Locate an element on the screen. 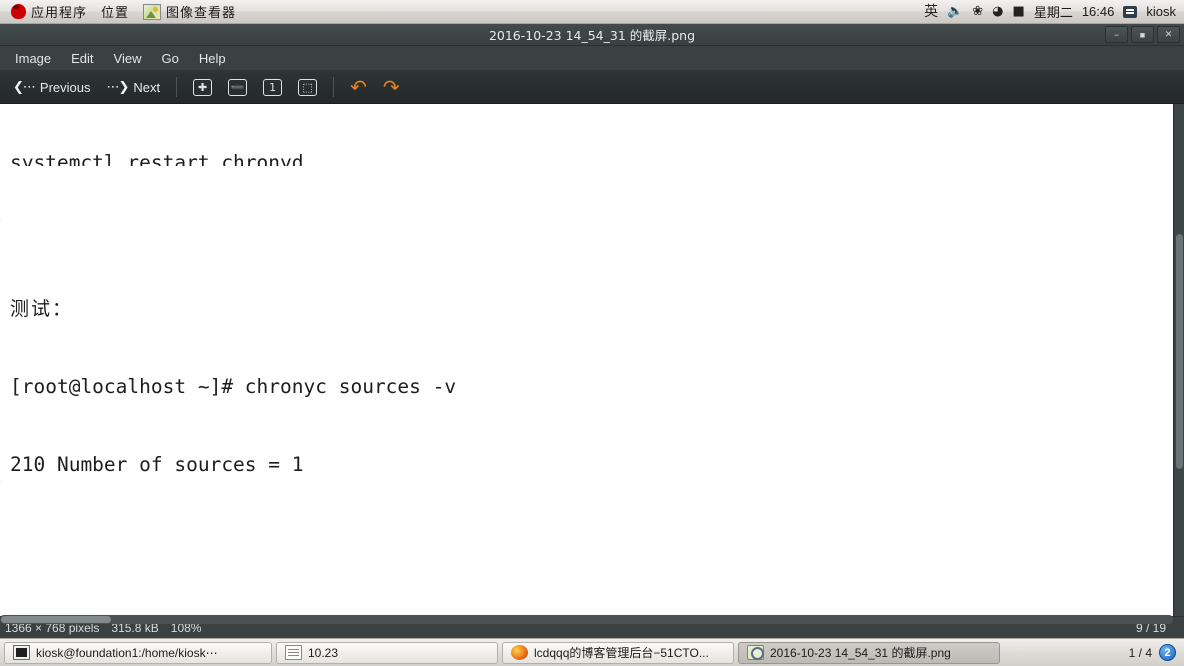  rotate-left-icon: ↶ is located at coordinates (358, 87).